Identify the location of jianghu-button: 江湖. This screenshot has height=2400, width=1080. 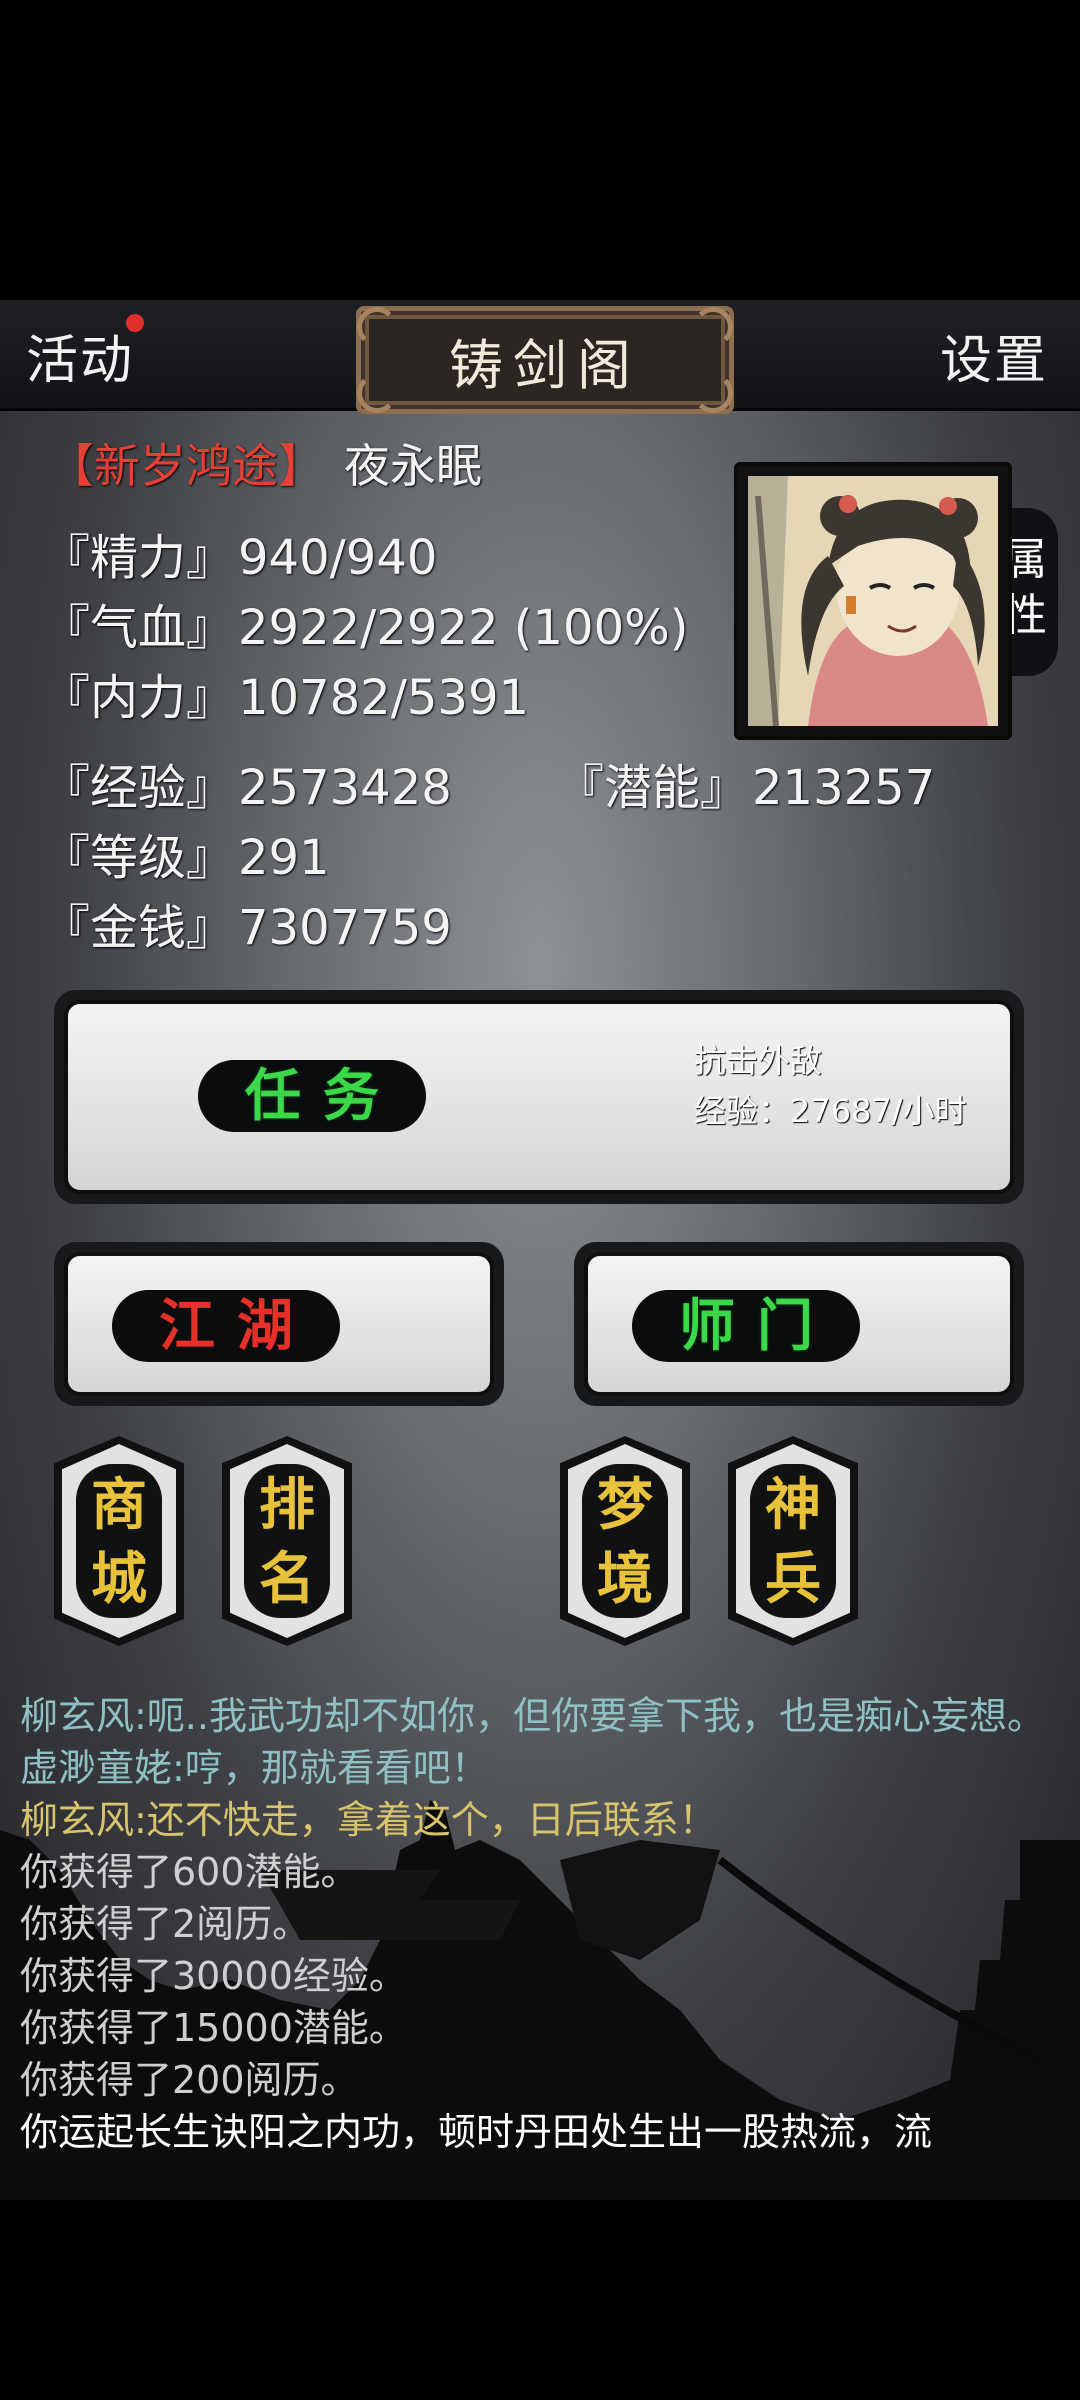
(226, 1326).